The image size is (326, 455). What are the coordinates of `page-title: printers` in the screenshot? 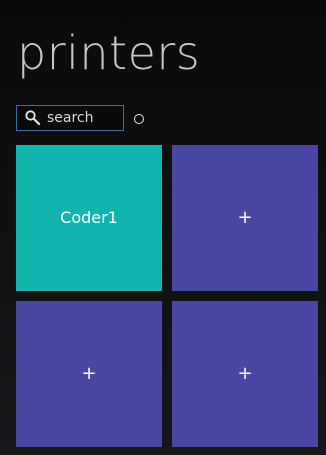 It's located at (109, 53).